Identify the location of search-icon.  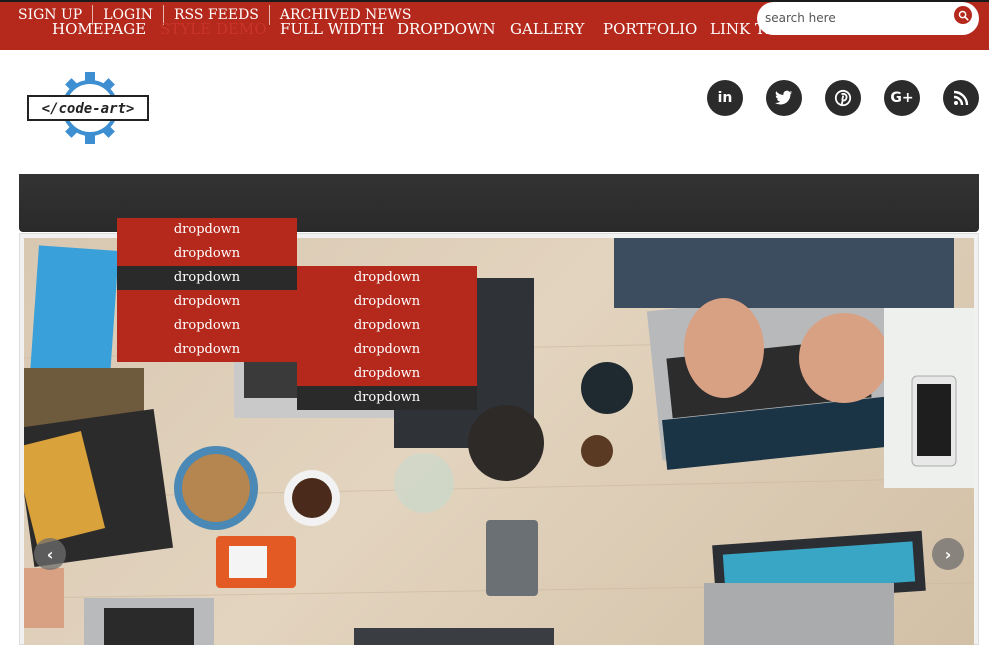
(963, 15).